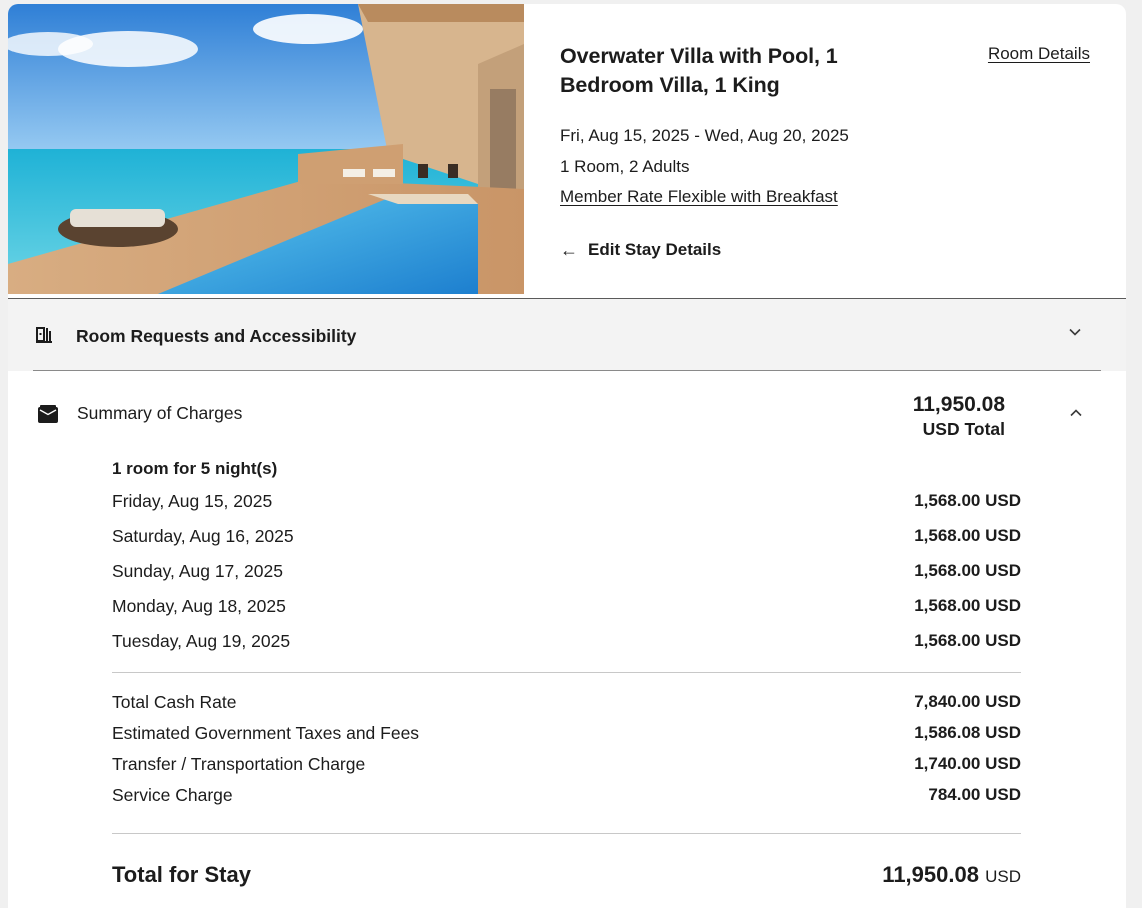 The width and height of the screenshot is (1142, 908). I want to click on charge-amount: 1,740.00 USD, so click(967, 763).